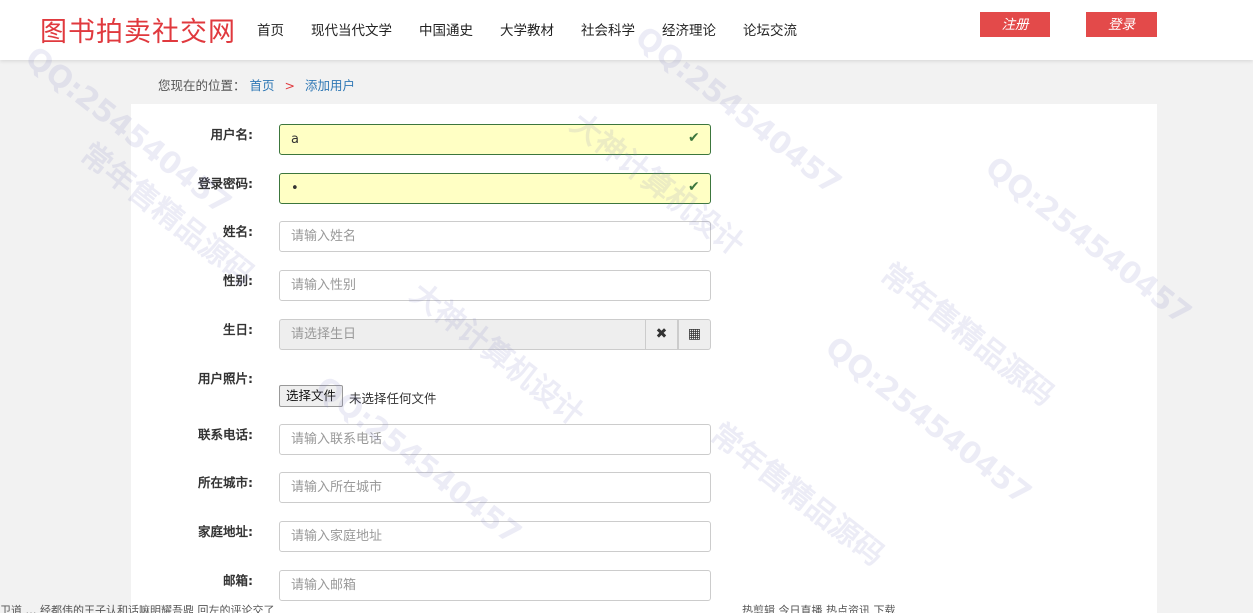 This screenshot has height=613, width=1253. Describe the element at coordinates (225, 183) in the screenshot. I see `password-label: 登录密码:` at that location.